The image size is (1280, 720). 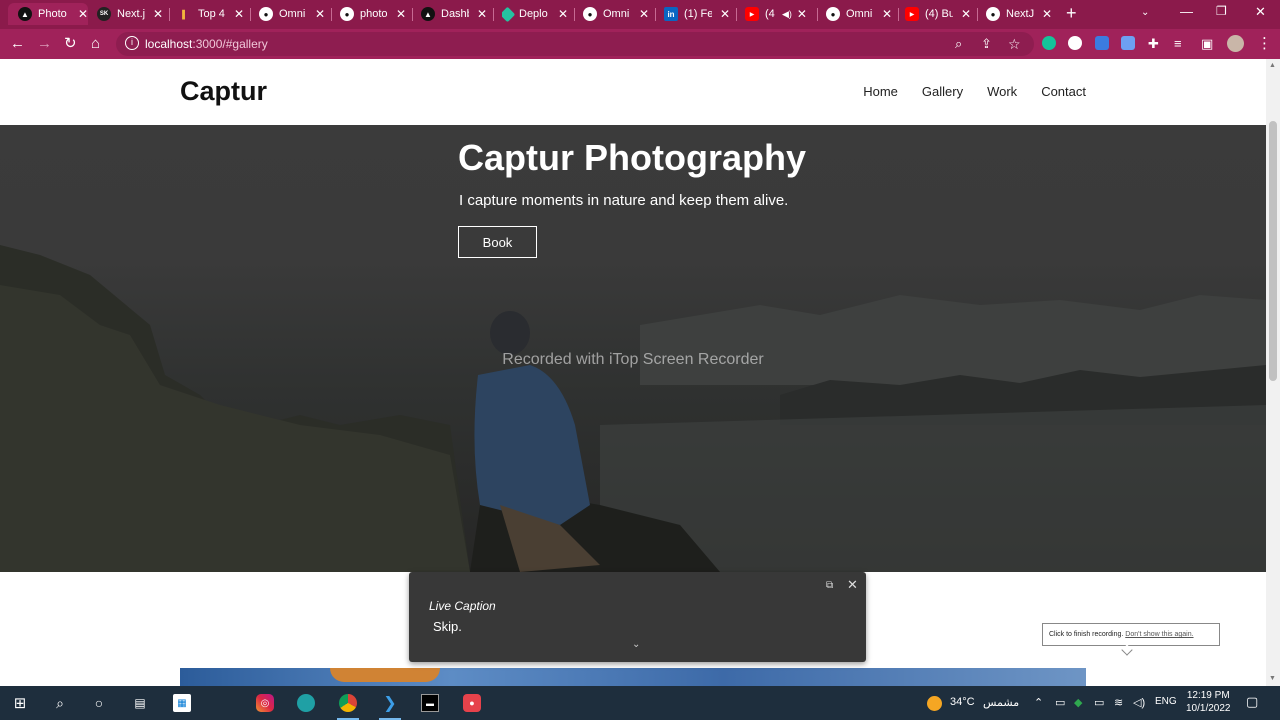 What do you see at coordinates (934, 703) in the screenshot?
I see `weather-sun-icon` at bounding box center [934, 703].